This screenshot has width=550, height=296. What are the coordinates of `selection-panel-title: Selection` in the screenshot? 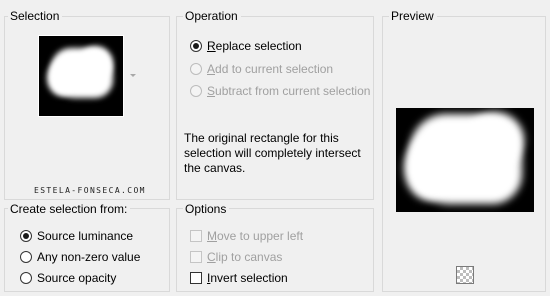 It's located at (35, 16).